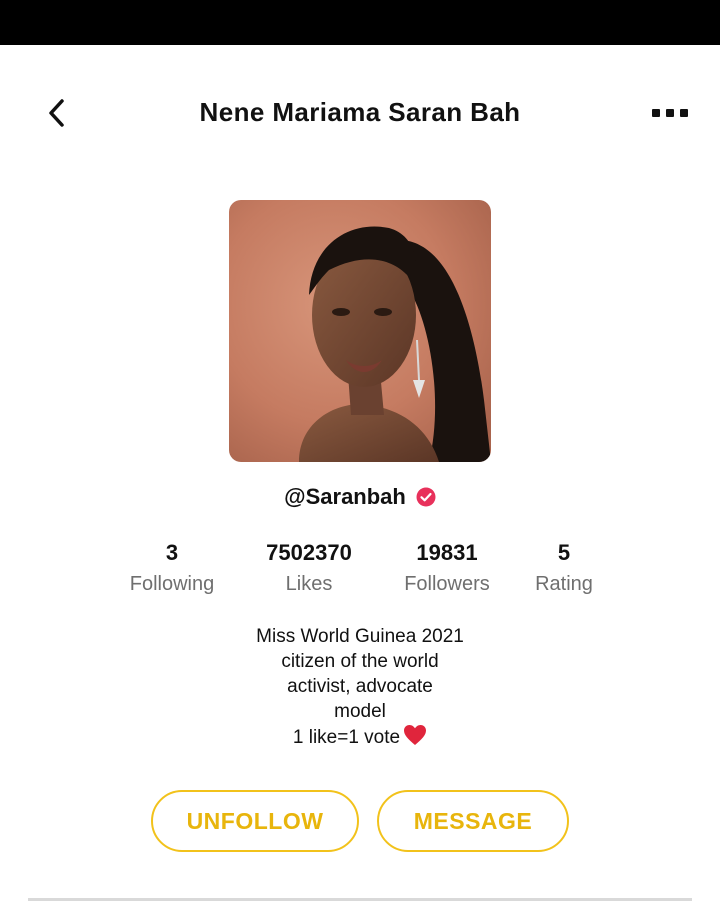  What do you see at coordinates (564, 584) in the screenshot?
I see `stat-label: Rating` at bounding box center [564, 584].